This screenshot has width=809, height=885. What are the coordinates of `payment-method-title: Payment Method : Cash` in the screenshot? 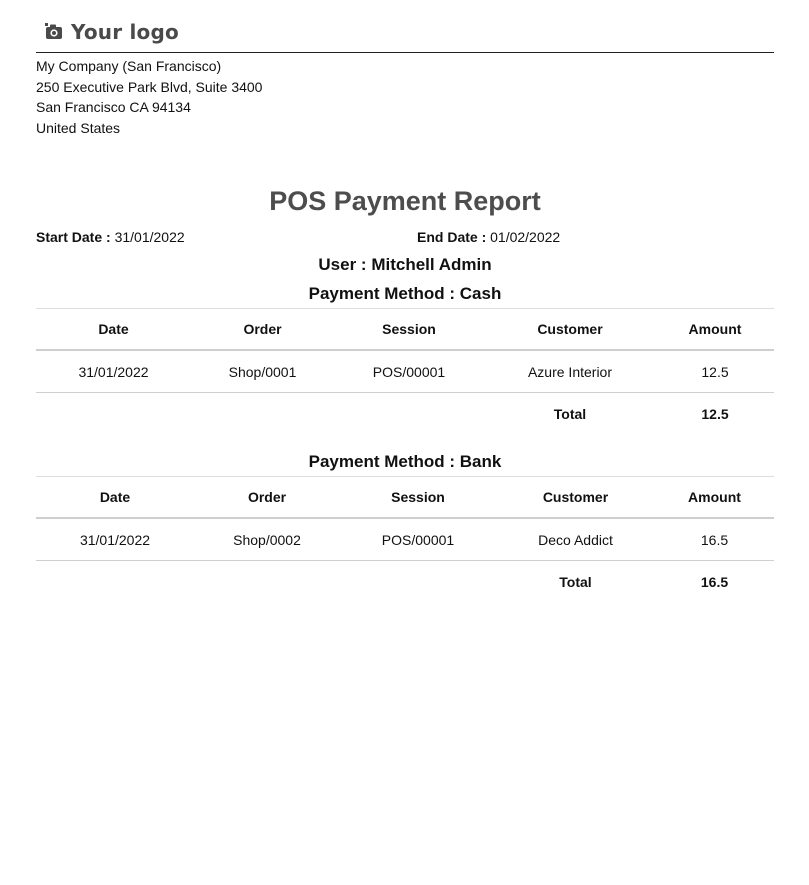 It's located at (405, 293).